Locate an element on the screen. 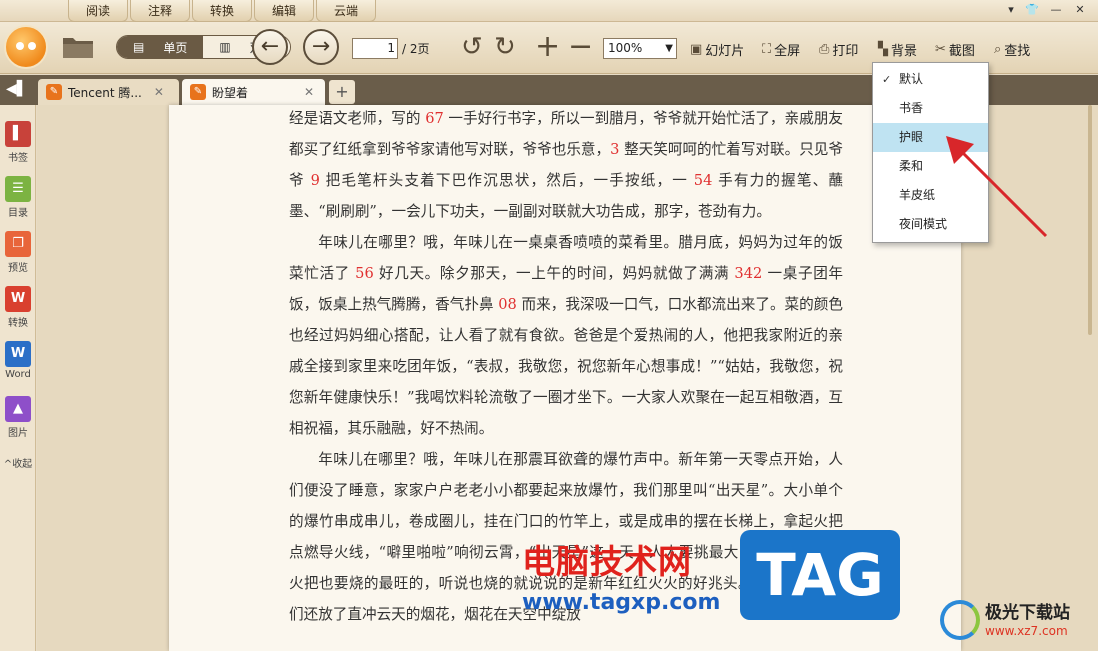 This screenshot has width=1098, height=651. word-icon: W is located at coordinates (18, 354).